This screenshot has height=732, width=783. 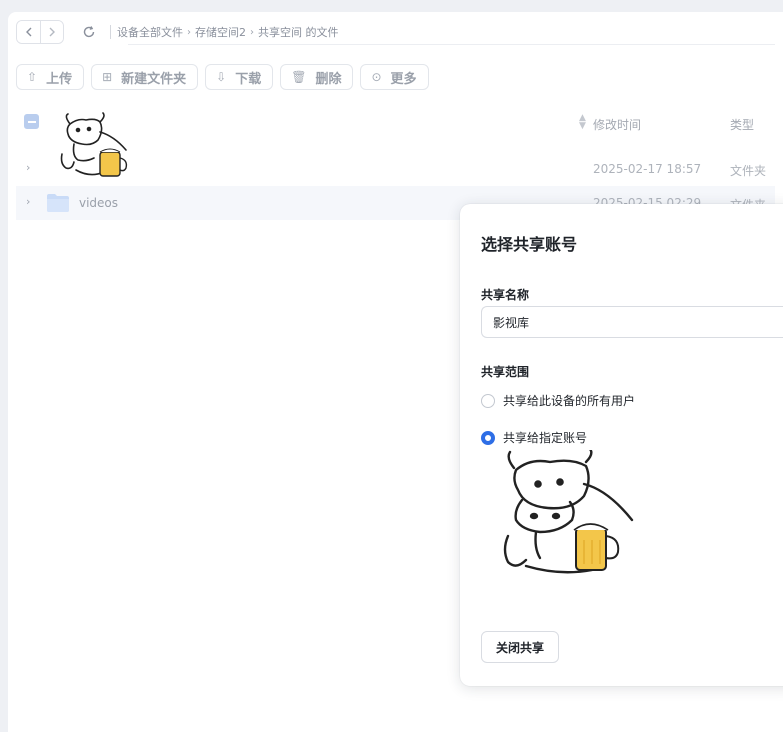 I want to click on download-button: ⇩ 下载, so click(x=239, y=77).